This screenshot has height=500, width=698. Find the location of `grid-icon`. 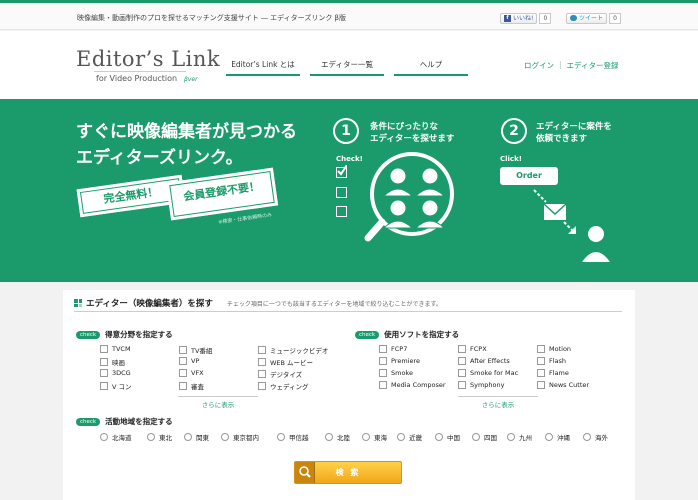

grid-icon is located at coordinates (78, 303).